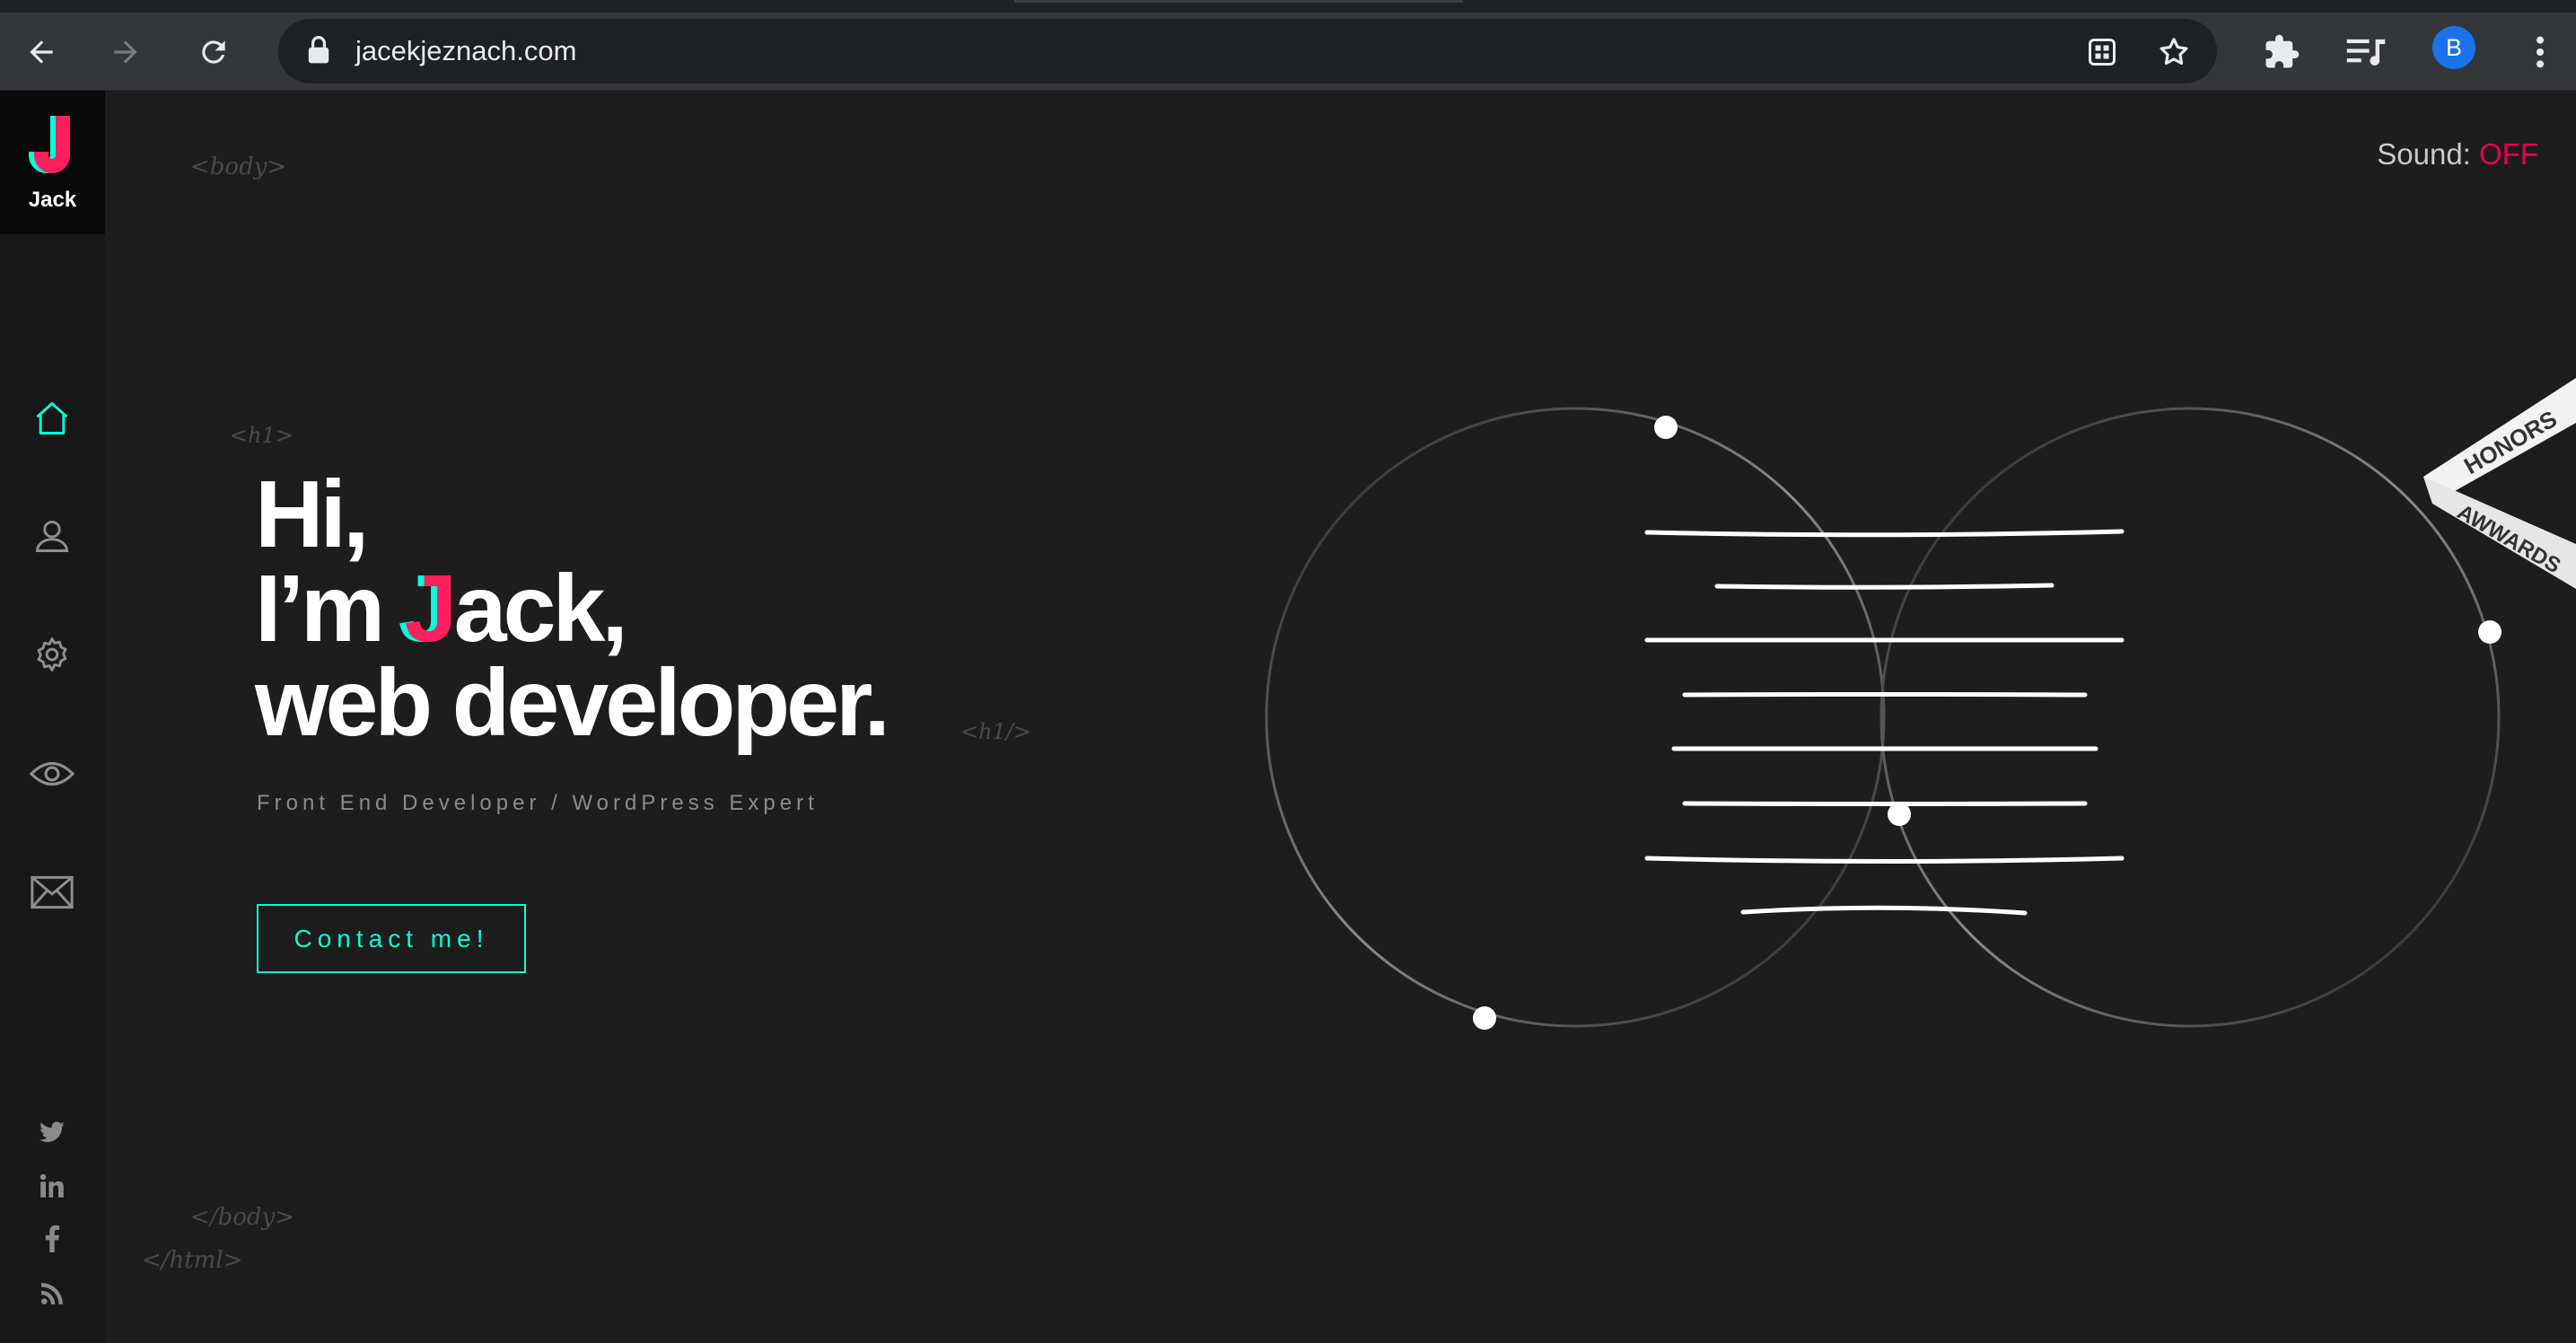 This screenshot has width=2576, height=1343. I want to click on site-logo: Jack, so click(52, 162).